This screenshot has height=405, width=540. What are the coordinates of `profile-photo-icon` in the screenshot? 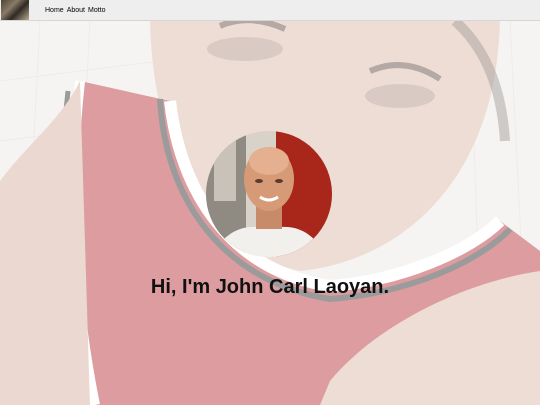 It's located at (269, 194).